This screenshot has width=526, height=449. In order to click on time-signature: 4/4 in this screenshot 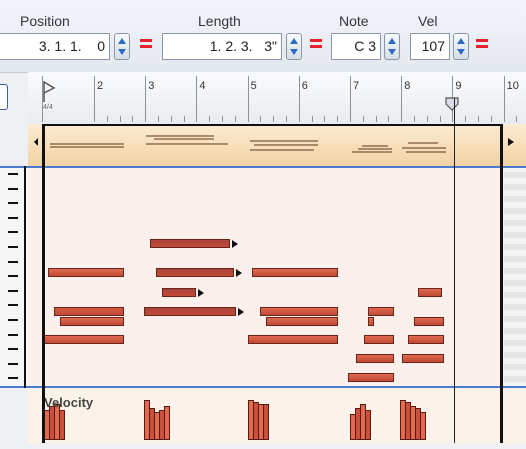, I will do `click(48, 107)`.